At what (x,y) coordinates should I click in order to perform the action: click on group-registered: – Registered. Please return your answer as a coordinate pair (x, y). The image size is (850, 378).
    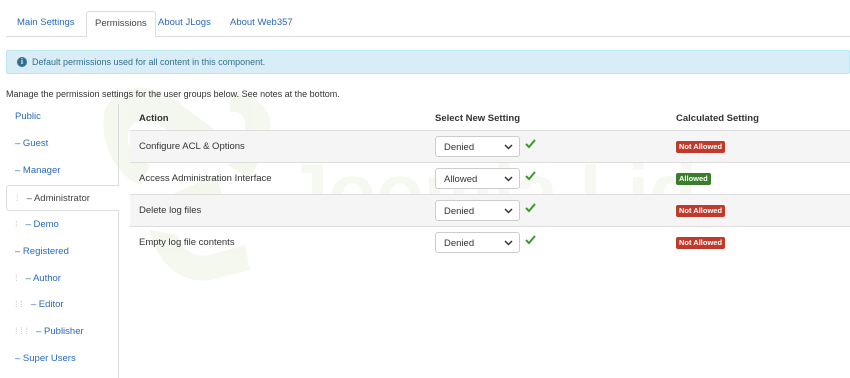
    Looking at the image, I should click on (62, 252).